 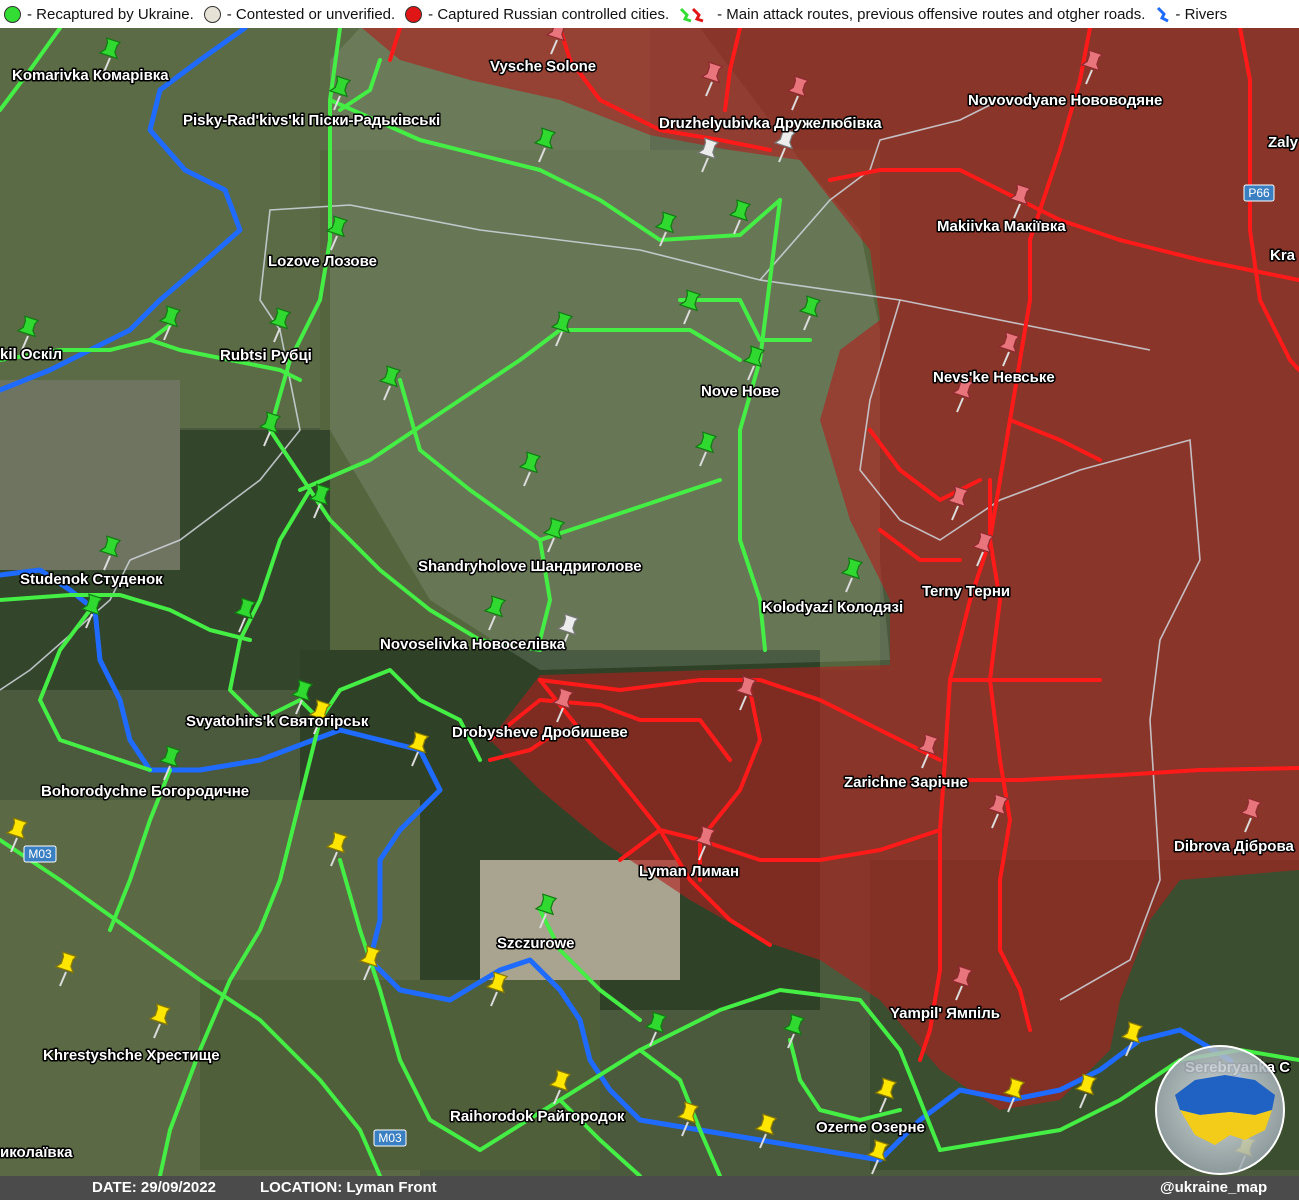 I want to click on place-label-svyatohirsk: Svyatohirs'k Святогірськ, so click(x=277, y=721).